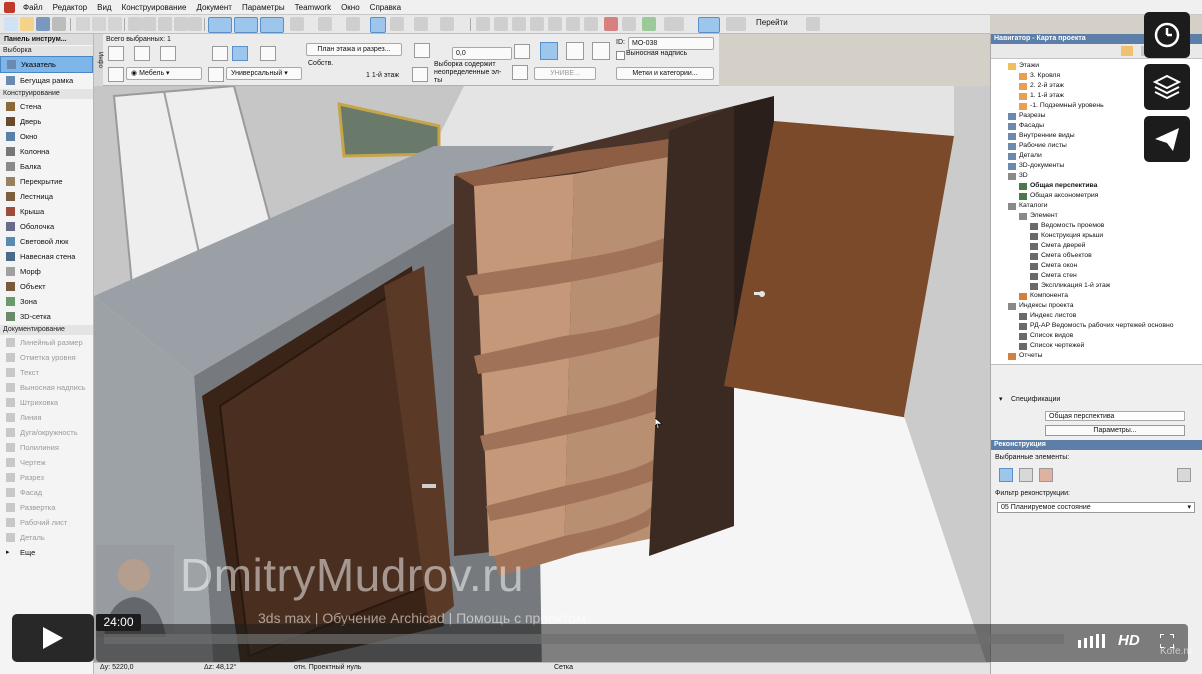  Describe the element at coordinates (1057, 246) in the screenshot. I see `tree-item: Смета дверей` at that location.